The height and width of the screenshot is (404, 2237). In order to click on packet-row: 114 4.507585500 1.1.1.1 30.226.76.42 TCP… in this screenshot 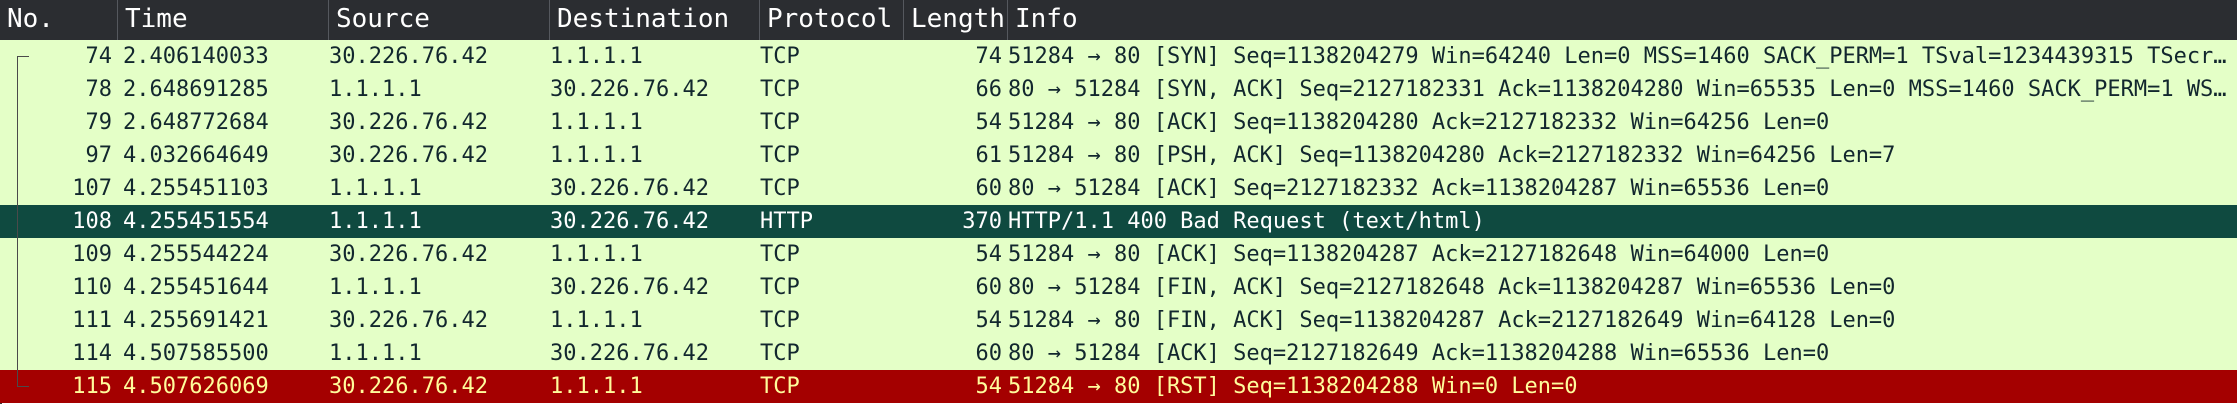, I will do `click(1118, 353)`.